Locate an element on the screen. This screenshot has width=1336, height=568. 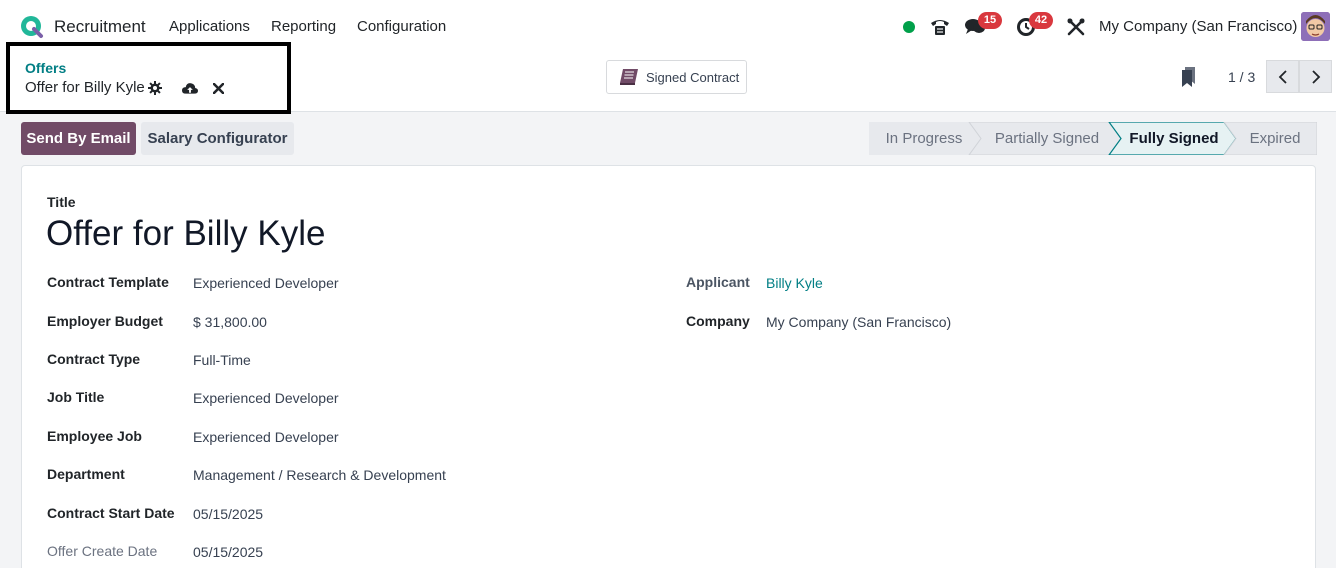
company-label: Company is located at coordinates (718, 321).